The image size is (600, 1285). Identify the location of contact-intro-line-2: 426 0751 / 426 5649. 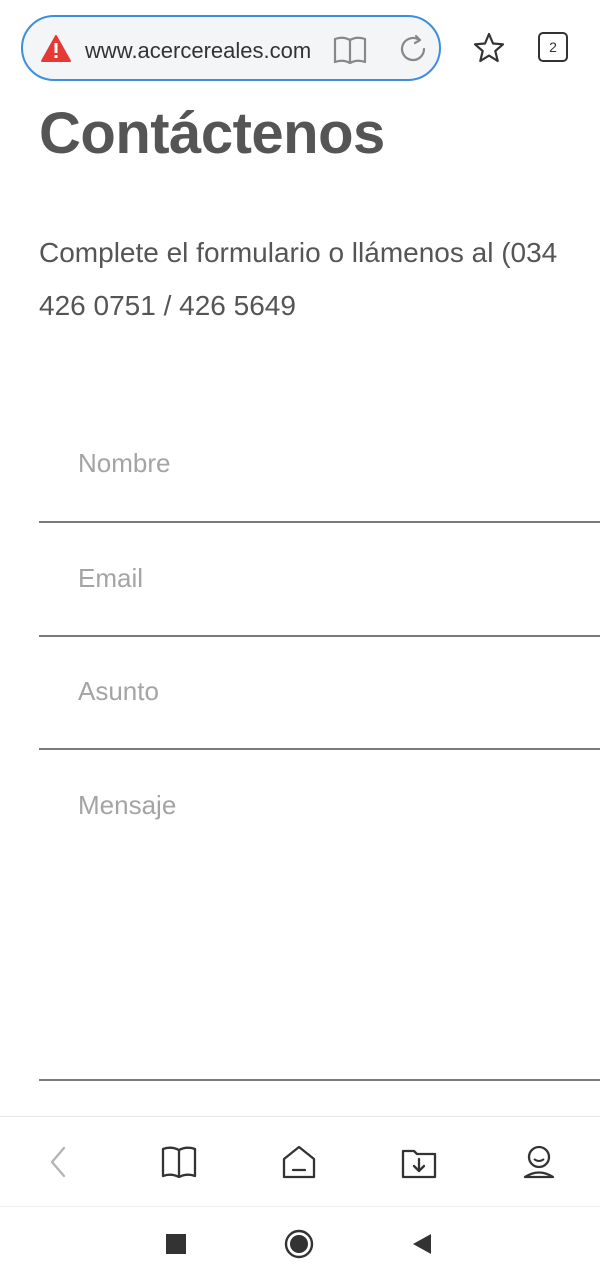
(167, 305).